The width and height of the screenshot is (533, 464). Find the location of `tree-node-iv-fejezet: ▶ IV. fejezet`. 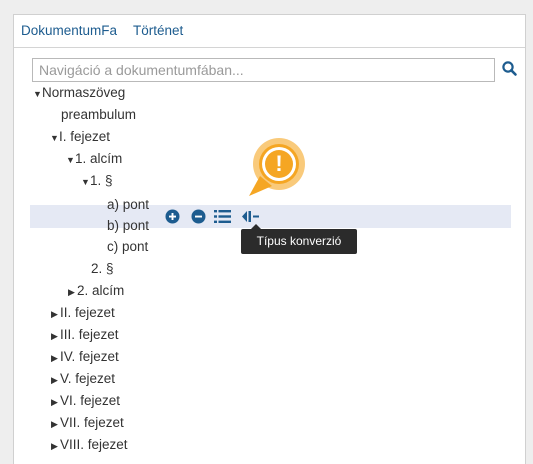

tree-node-iv-fejezet: ▶ IV. fejezet is located at coordinates (85, 357).